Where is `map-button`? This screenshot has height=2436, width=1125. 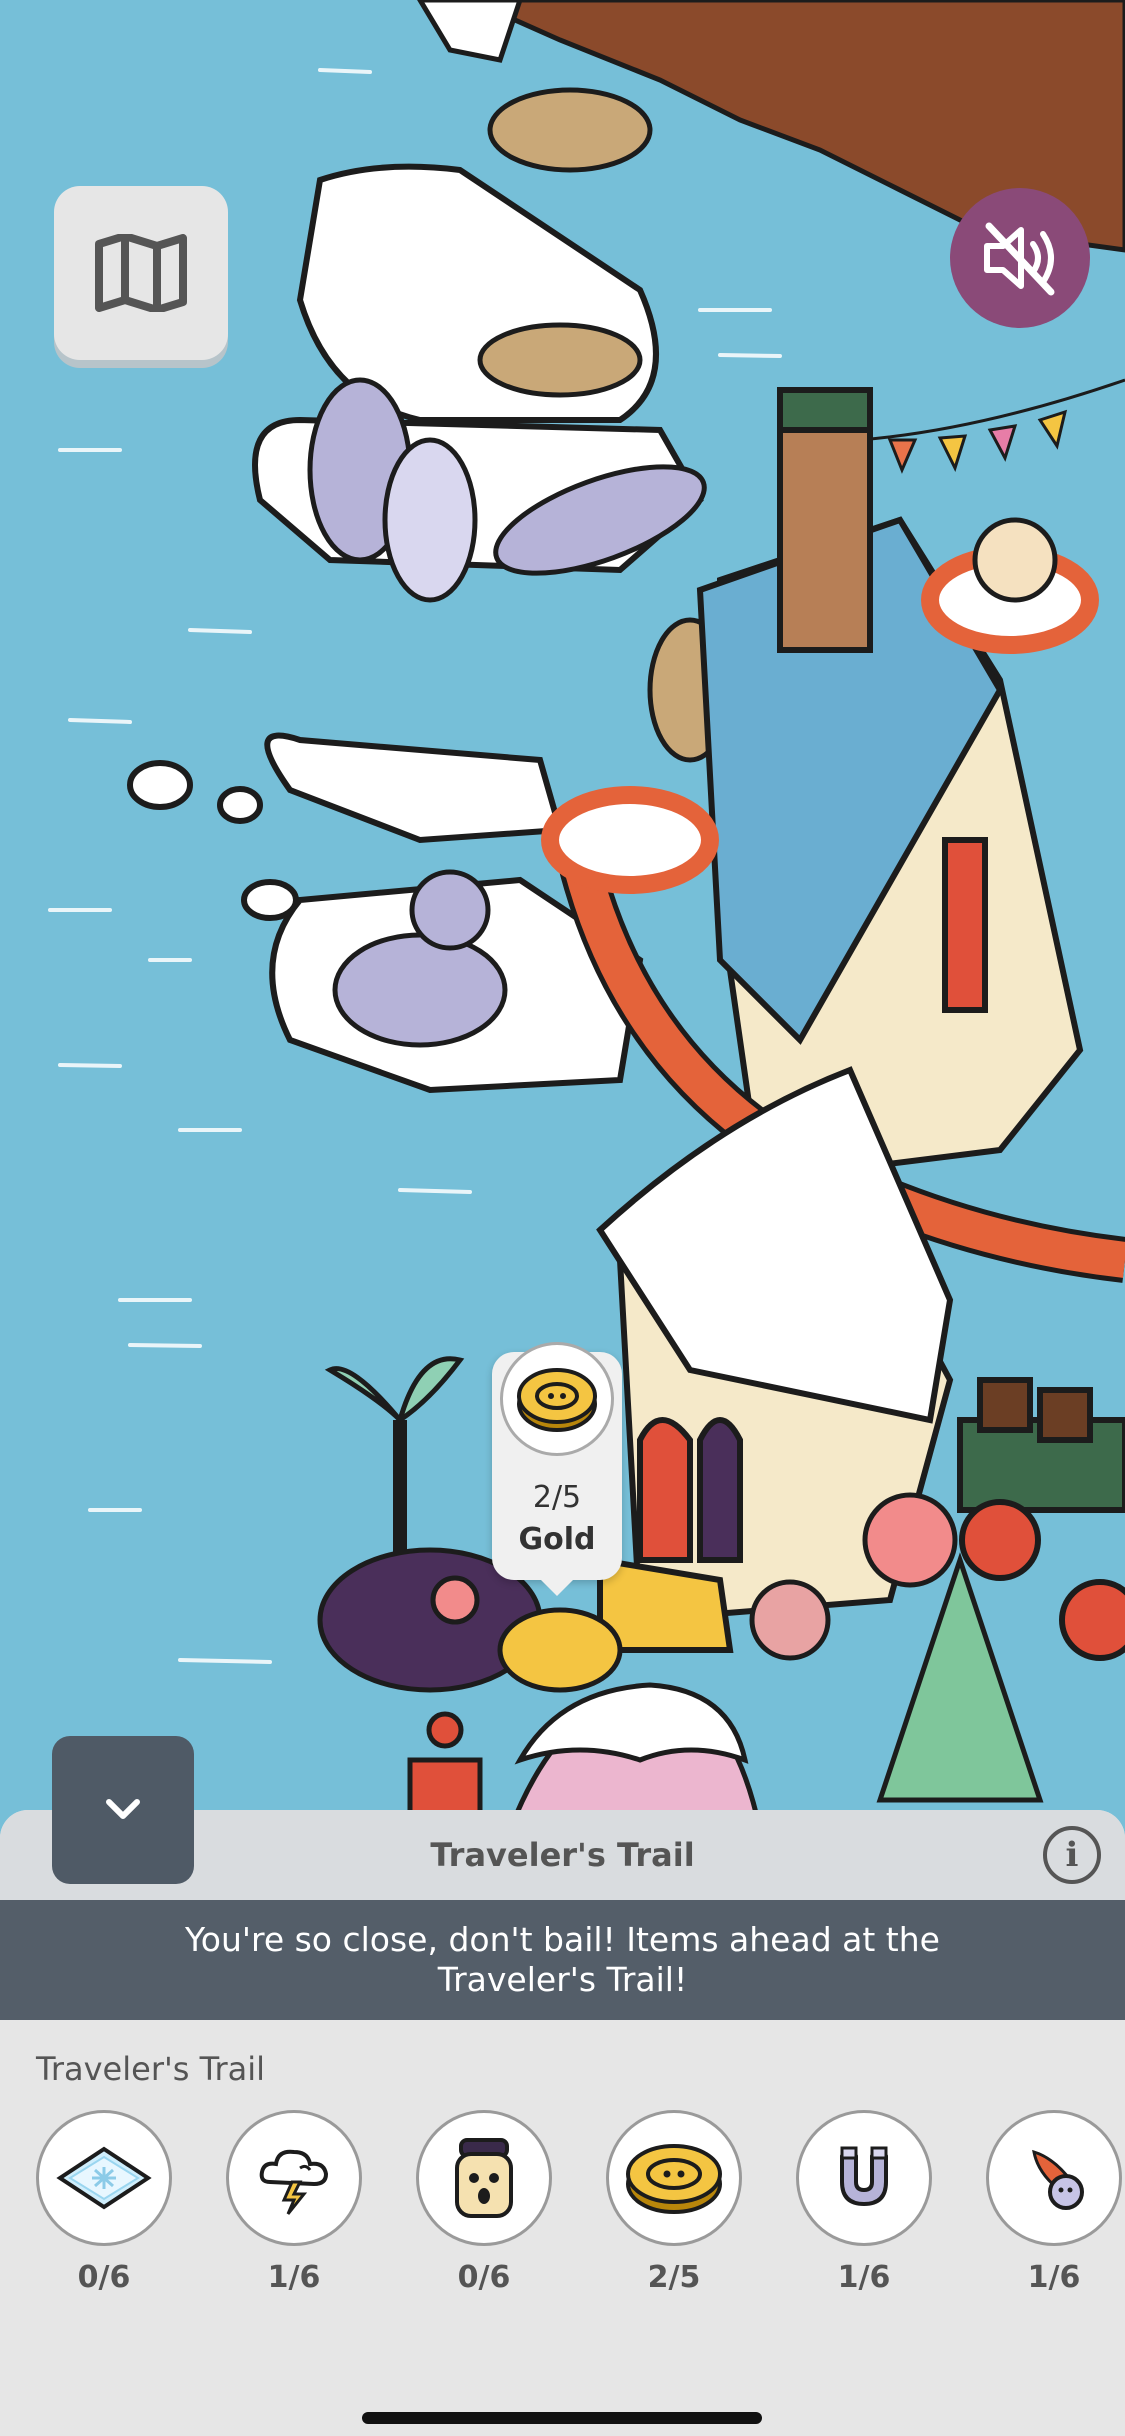
map-button is located at coordinates (141, 273).